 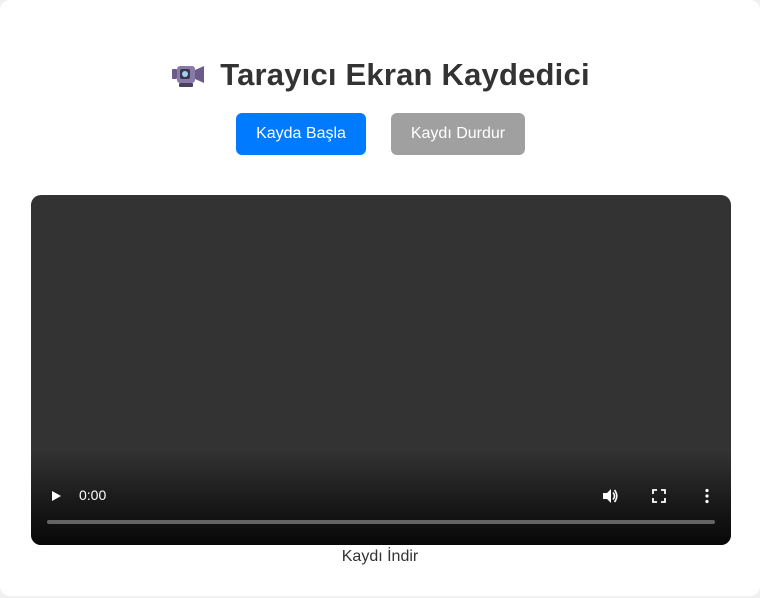 I want to click on header: Tarayıcı Ekran Kaydedici, so click(x=380, y=75).